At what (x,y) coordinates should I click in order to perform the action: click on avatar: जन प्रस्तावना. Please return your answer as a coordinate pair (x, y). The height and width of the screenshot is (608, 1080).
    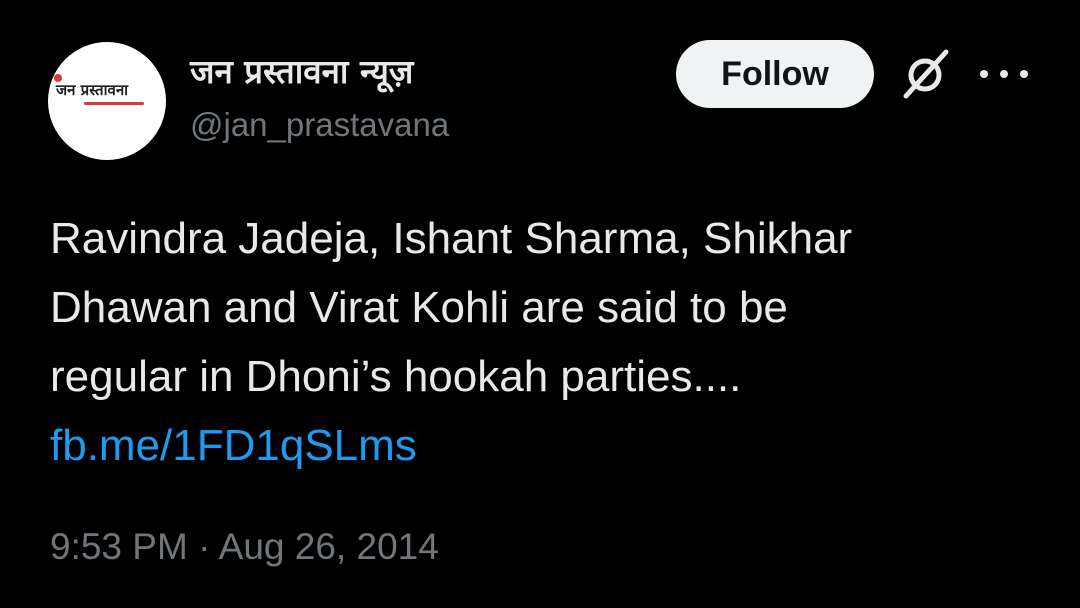
    Looking at the image, I should click on (107, 101).